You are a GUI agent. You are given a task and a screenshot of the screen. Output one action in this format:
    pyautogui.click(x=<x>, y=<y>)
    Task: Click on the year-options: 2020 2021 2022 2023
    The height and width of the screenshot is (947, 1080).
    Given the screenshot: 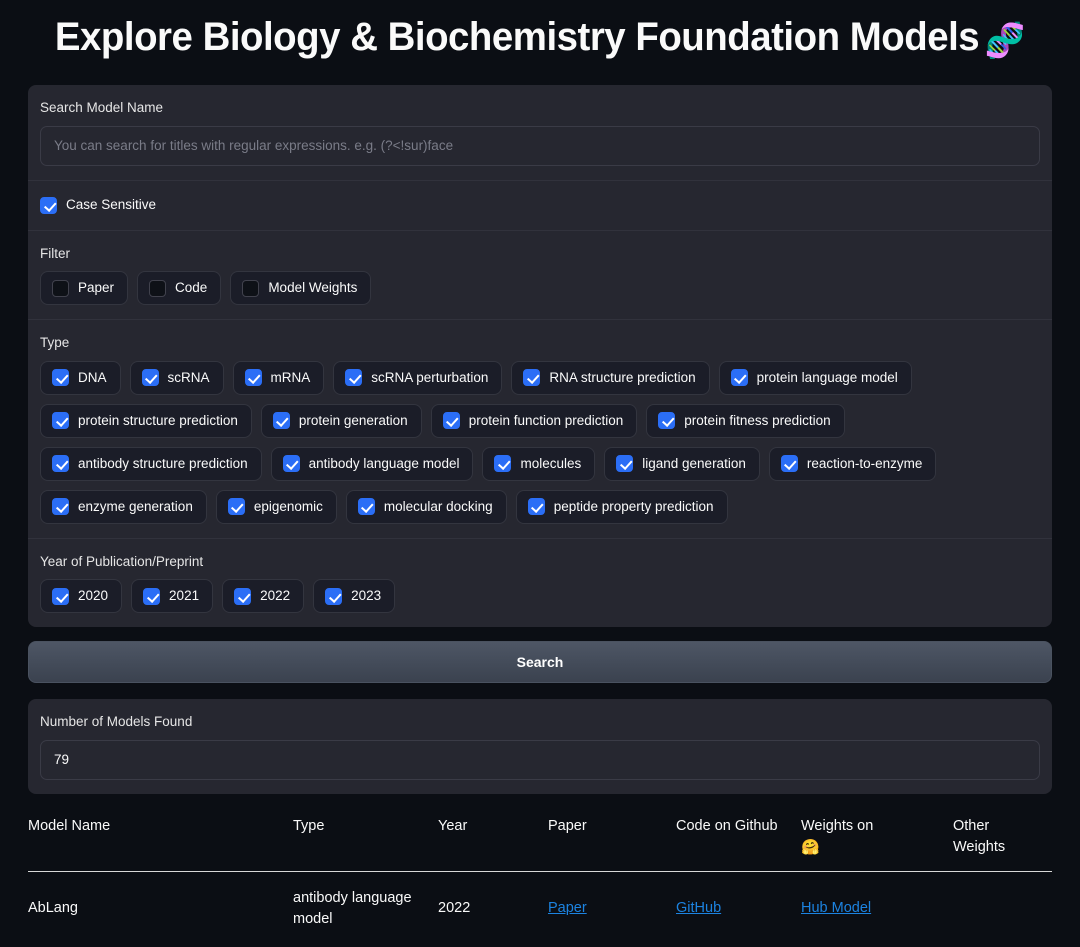 What is the action you would take?
    pyautogui.click(x=540, y=596)
    